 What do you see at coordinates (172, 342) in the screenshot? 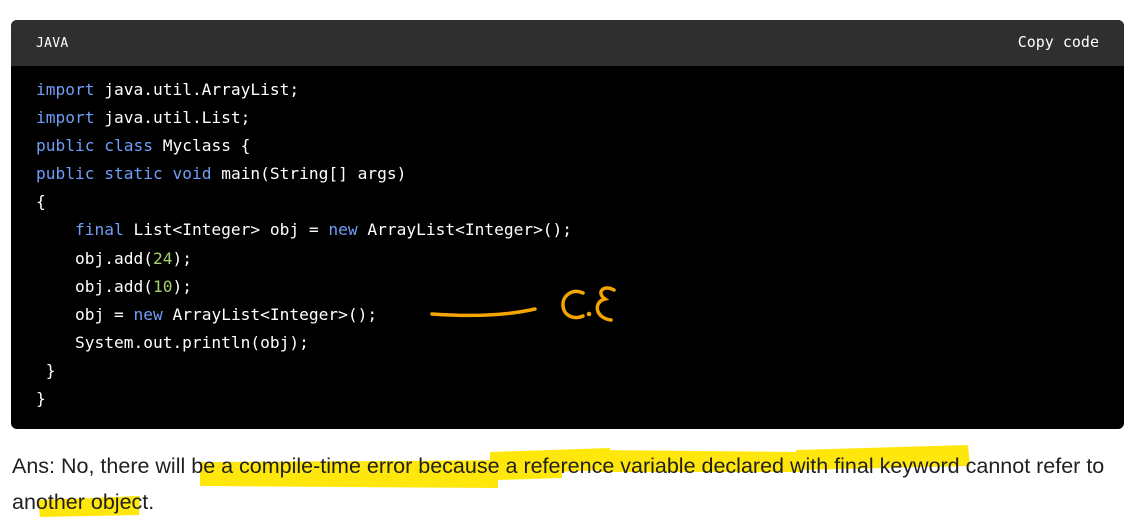
I see `code-text: System.out.println(obj);` at bounding box center [172, 342].